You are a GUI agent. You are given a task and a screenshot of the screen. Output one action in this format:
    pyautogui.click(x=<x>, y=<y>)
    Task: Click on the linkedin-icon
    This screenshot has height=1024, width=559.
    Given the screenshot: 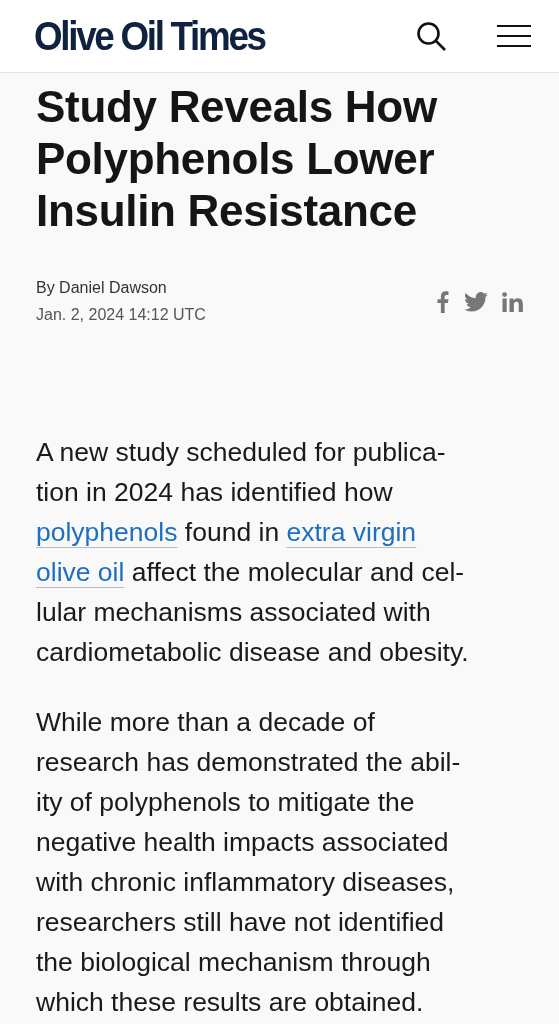 What is the action you would take?
    pyautogui.click(x=512, y=301)
    